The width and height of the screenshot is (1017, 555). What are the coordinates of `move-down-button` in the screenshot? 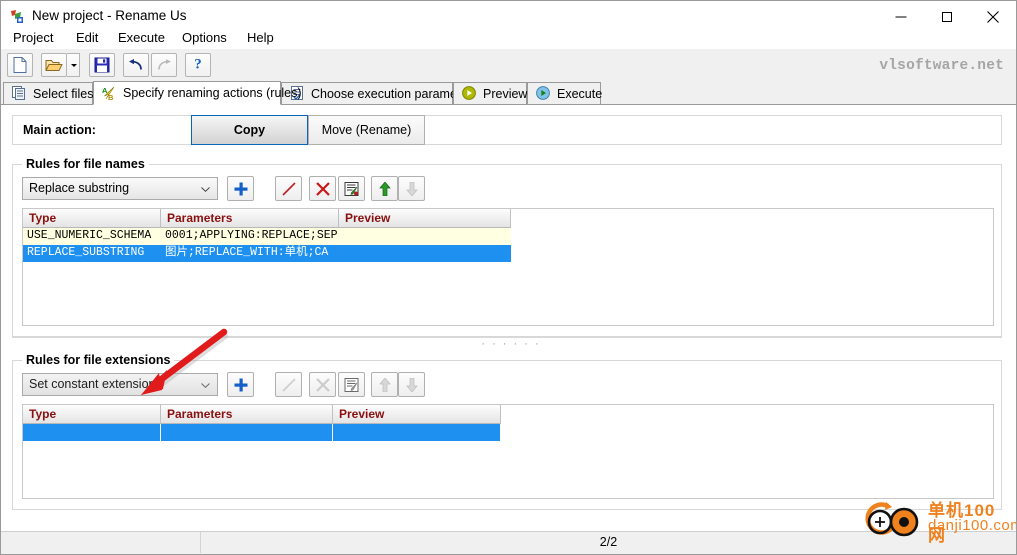 It's located at (411, 188).